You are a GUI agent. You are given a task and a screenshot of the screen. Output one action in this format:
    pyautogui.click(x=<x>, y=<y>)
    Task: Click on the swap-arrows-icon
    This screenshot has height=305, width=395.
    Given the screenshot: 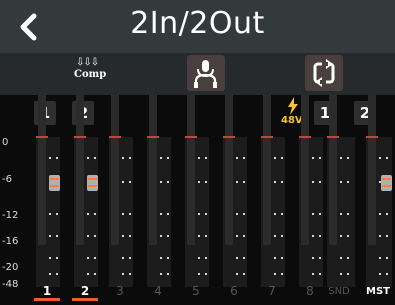 What is the action you would take?
    pyautogui.click(x=324, y=73)
    